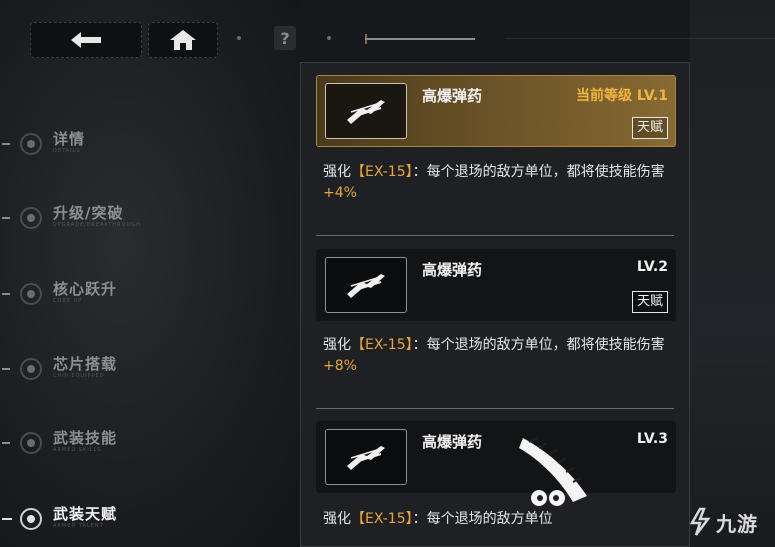 The image size is (775, 547). What do you see at coordinates (652, 267) in the screenshot?
I see `talent-level: LV.2` at bounding box center [652, 267].